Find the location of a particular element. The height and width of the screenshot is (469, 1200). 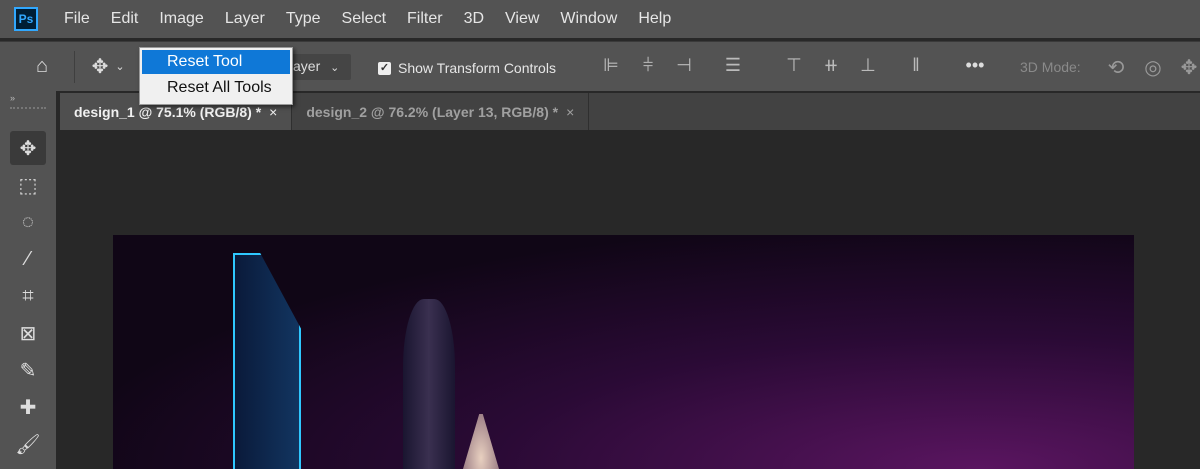

collapse-panel-icon: » is located at coordinates (28, 99).